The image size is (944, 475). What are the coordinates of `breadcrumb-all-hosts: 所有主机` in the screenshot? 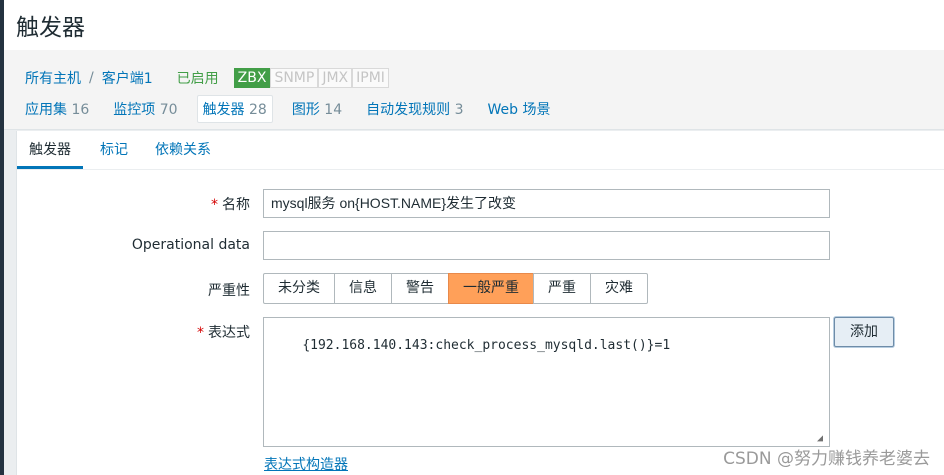 It's located at (53, 78).